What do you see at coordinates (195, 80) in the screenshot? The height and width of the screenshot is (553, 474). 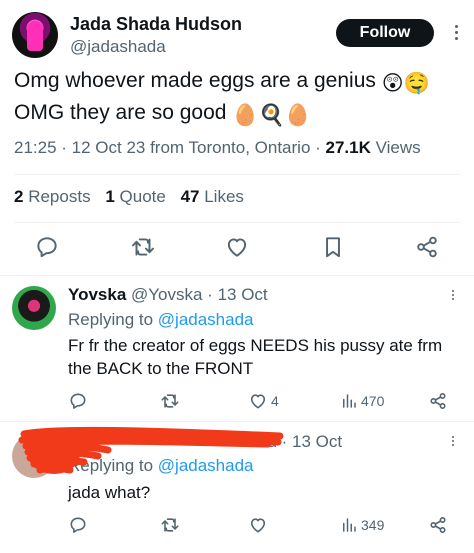 I see `tweet-text-line-1: Omg whoever made eggs are a genius` at bounding box center [195, 80].